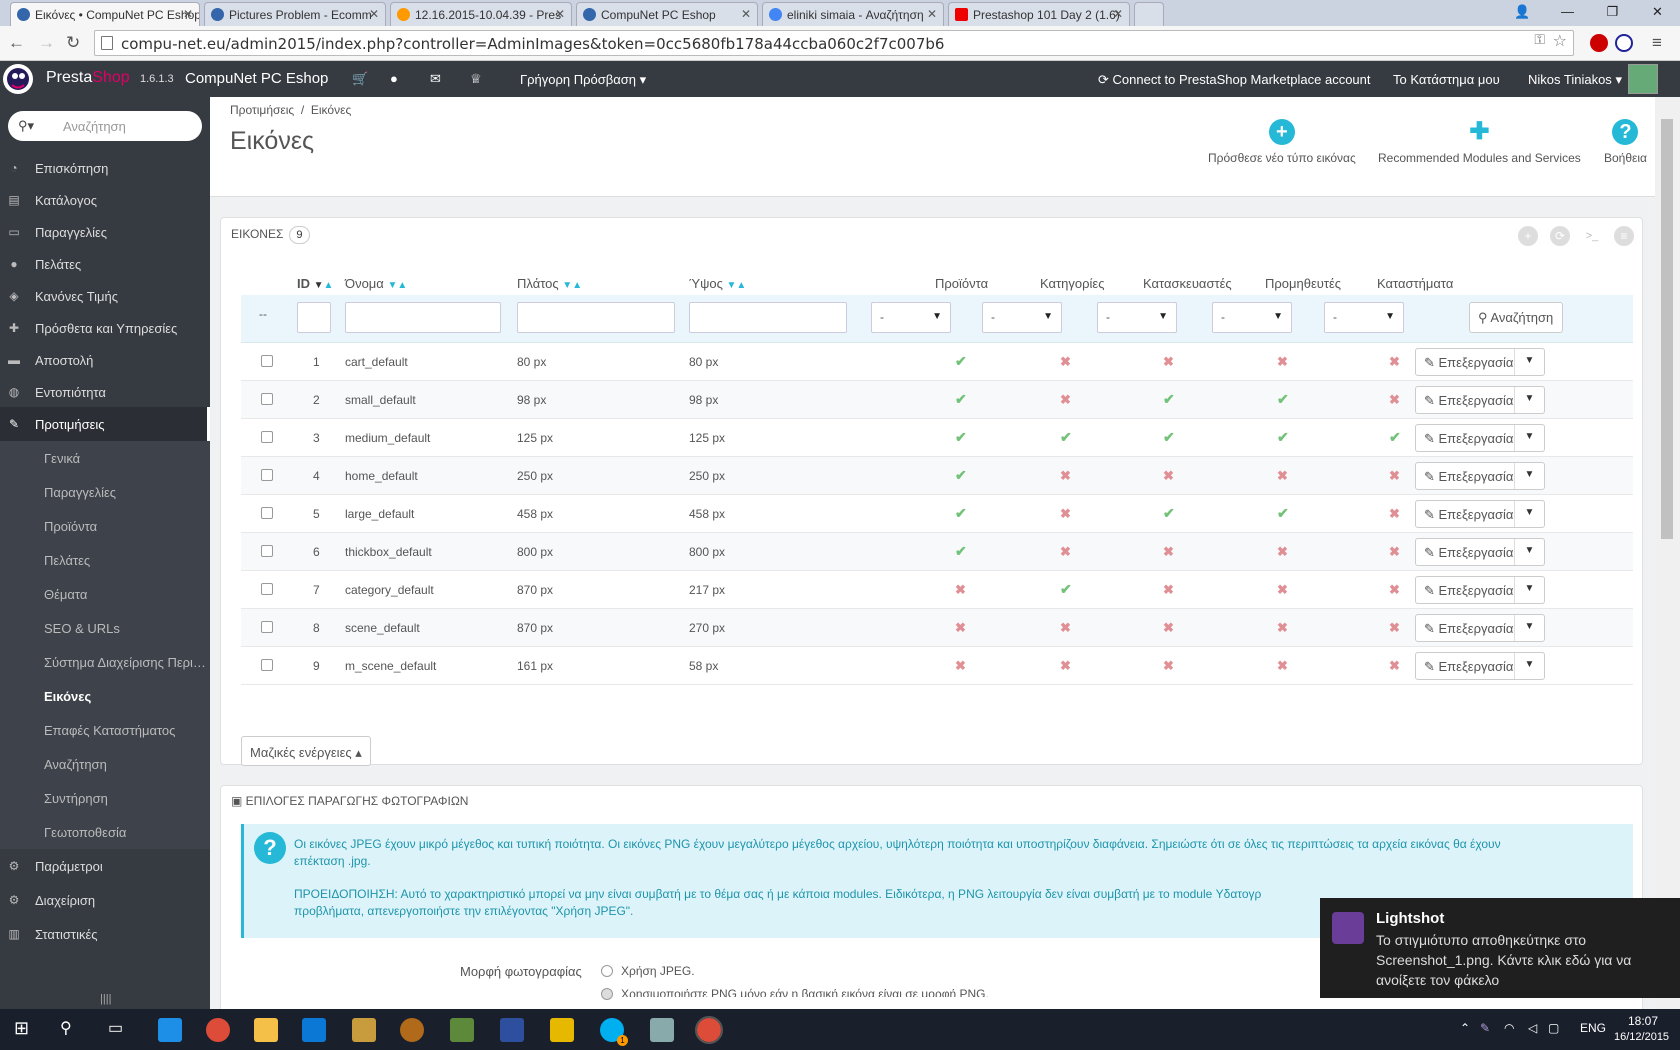 The height and width of the screenshot is (1050, 1680). I want to click on sidebar-subitem-images: Εικόνες, so click(105, 696).